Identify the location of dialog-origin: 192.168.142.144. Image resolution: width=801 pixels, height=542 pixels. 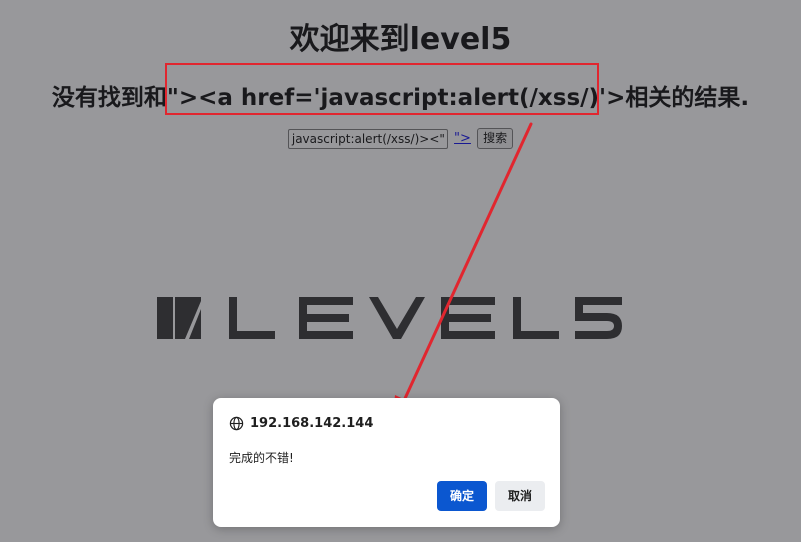
(301, 423).